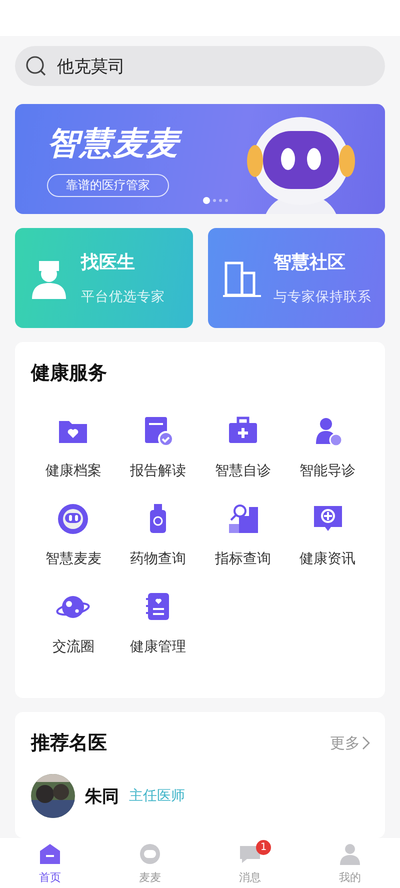 This screenshot has height=888, width=400. Describe the element at coordinates (102, 797) in the screenshot. I see `doctor-name: 朱同` at that location.